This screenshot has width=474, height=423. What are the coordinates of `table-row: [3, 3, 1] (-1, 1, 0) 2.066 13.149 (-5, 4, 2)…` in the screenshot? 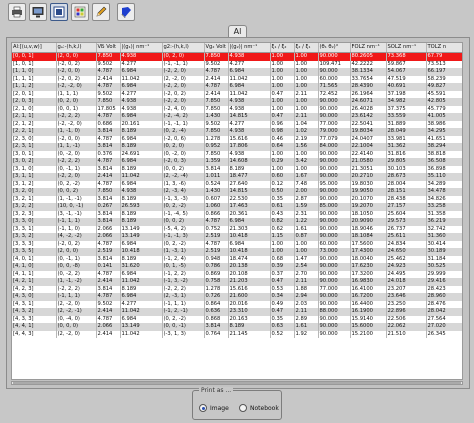 It's located at (237, 229).